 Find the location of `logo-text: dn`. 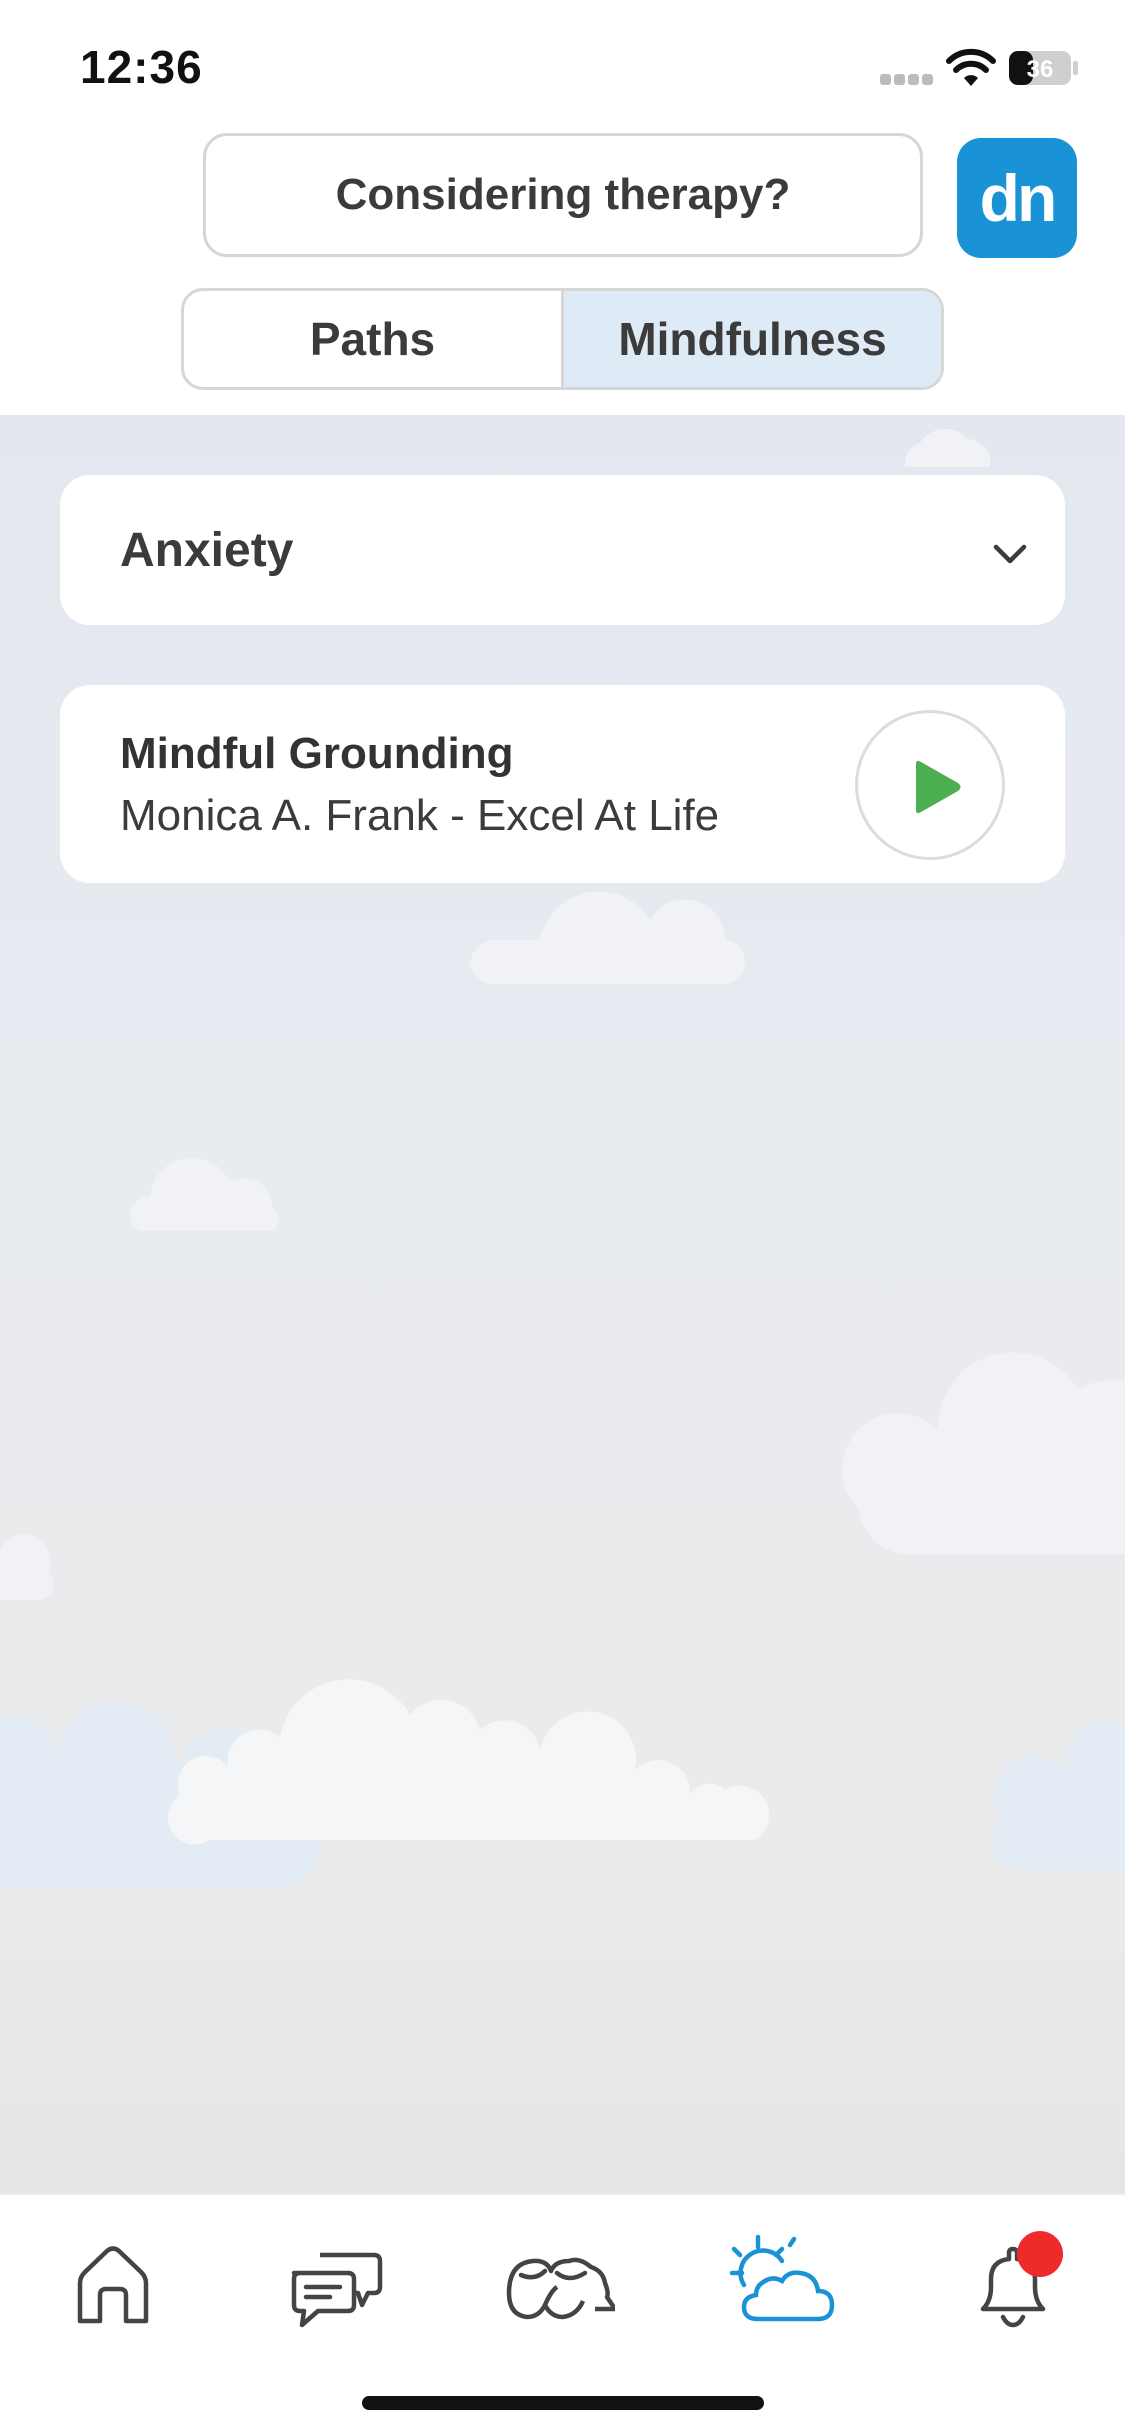

logo-text: dn is located at coordinates (1018, 198).